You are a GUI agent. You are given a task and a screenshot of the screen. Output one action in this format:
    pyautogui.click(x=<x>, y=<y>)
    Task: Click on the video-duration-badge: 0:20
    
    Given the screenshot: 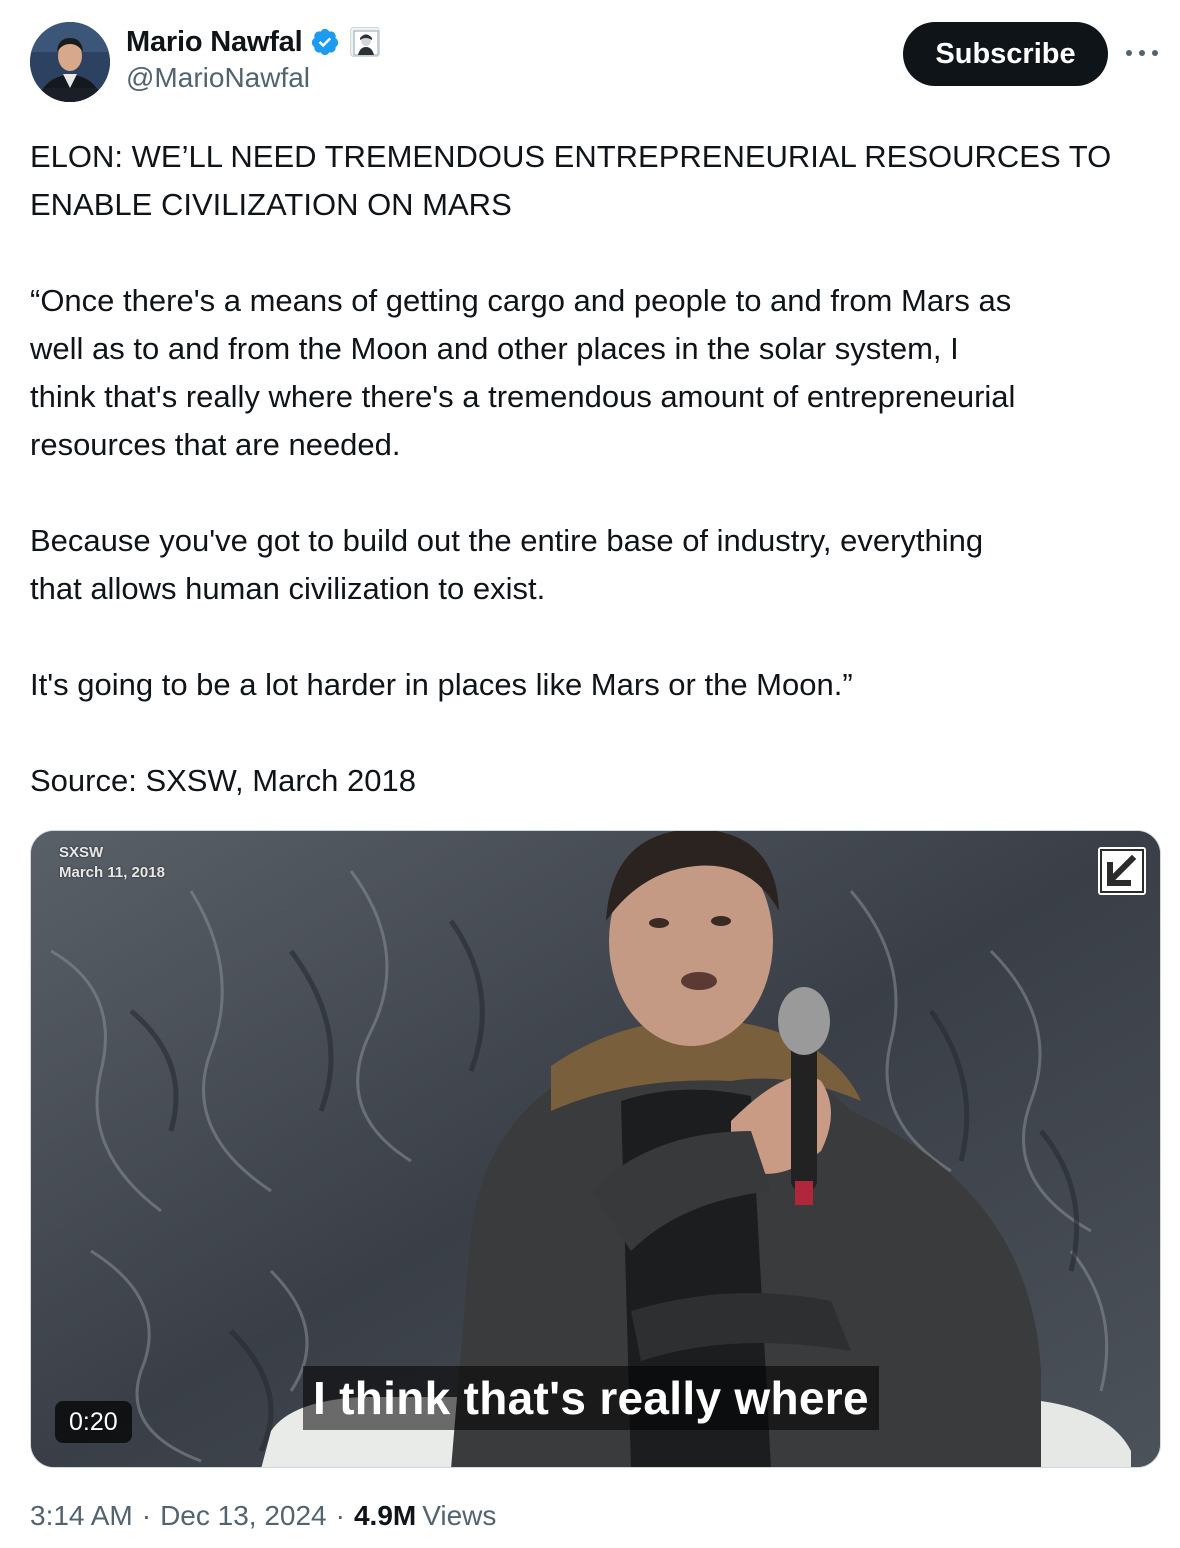 What is the action you would take?
    pyautogui.click(x=93, y=1422)
    